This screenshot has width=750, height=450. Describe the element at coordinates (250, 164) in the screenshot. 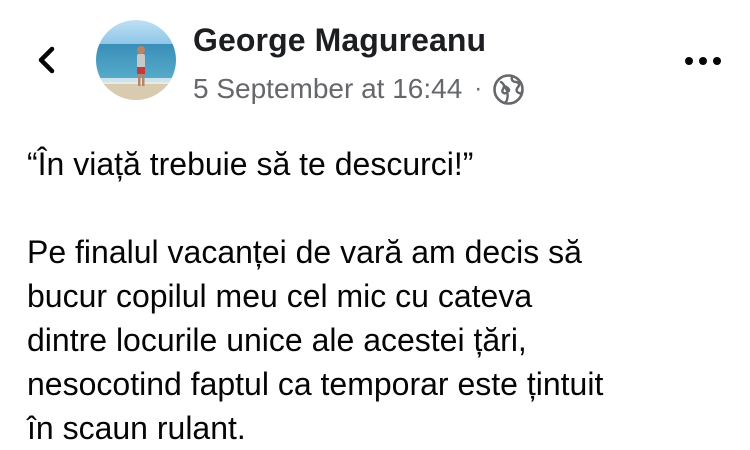

I see `post-quote: “În viață trebuie să te descurci!”` at that location.